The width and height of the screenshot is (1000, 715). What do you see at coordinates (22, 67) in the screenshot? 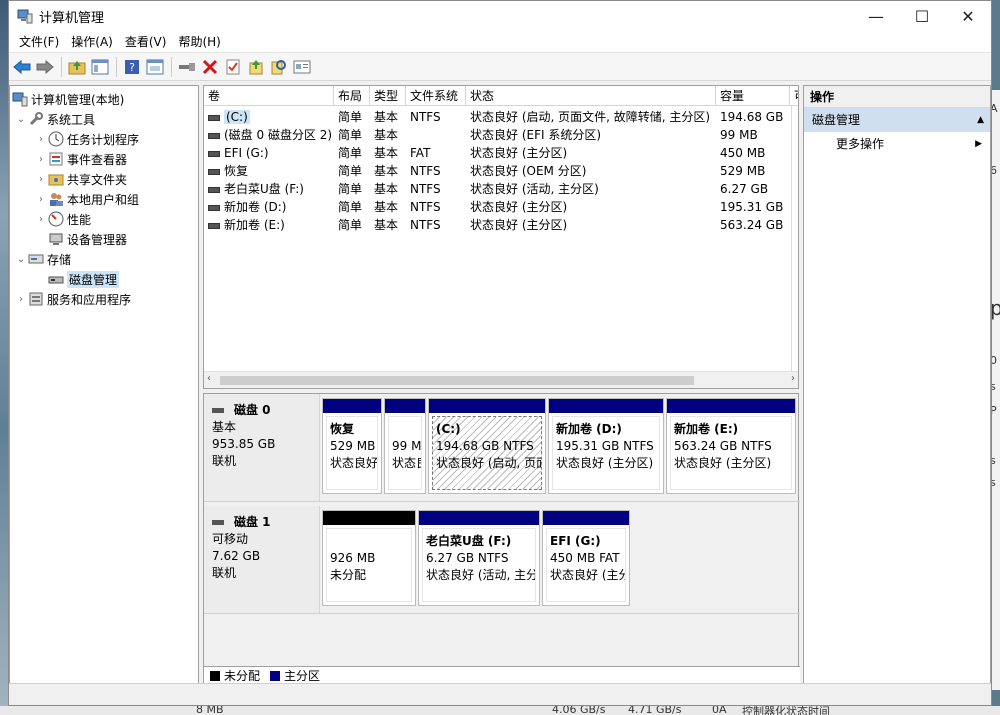
I see `back-icon` at bounding box center [22, 67].